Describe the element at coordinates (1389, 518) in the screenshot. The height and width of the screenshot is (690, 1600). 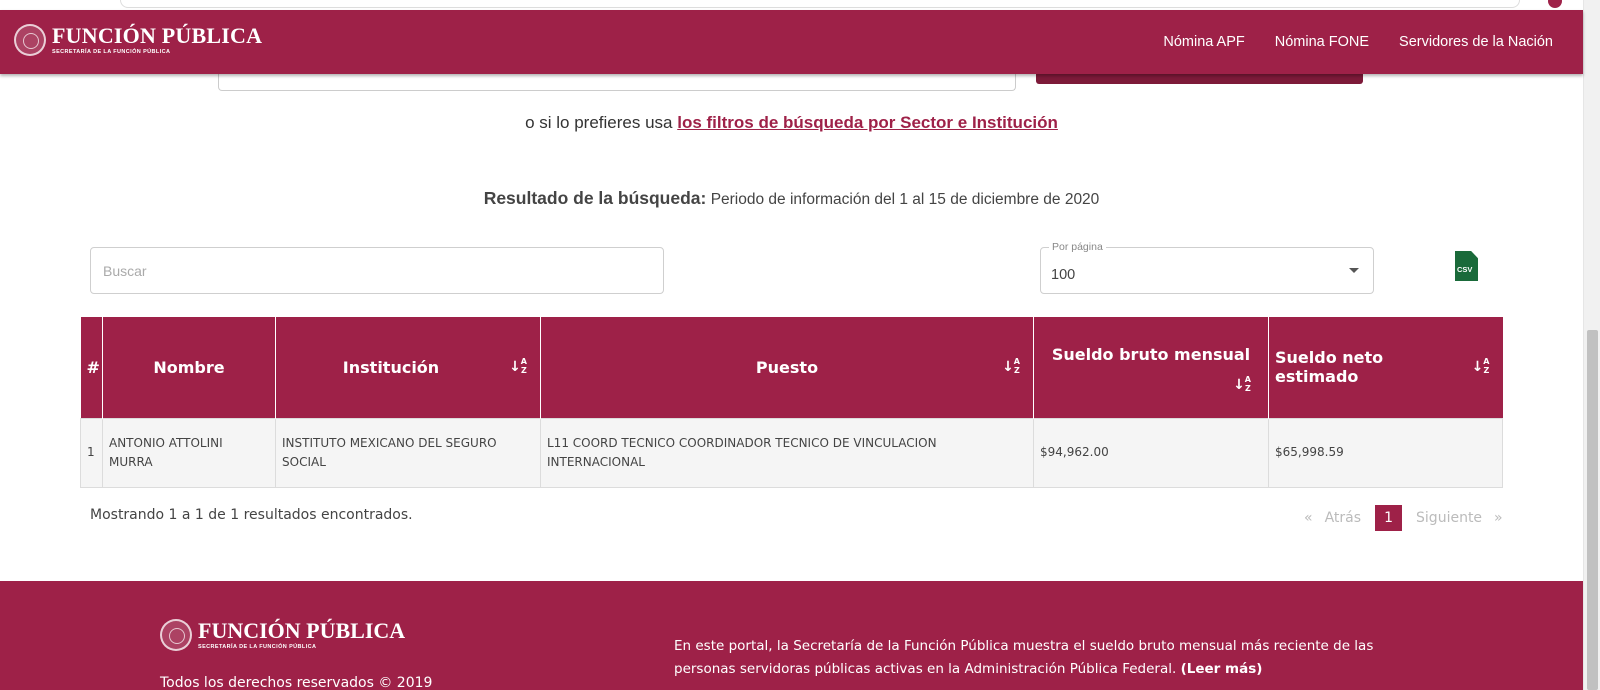
I see `pagination-current-page: 1` at that location.